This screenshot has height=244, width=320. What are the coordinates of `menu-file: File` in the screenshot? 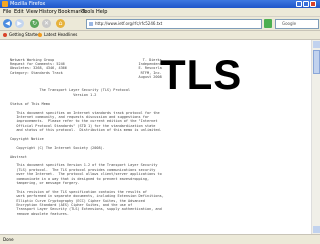 It's located at (7, 12).